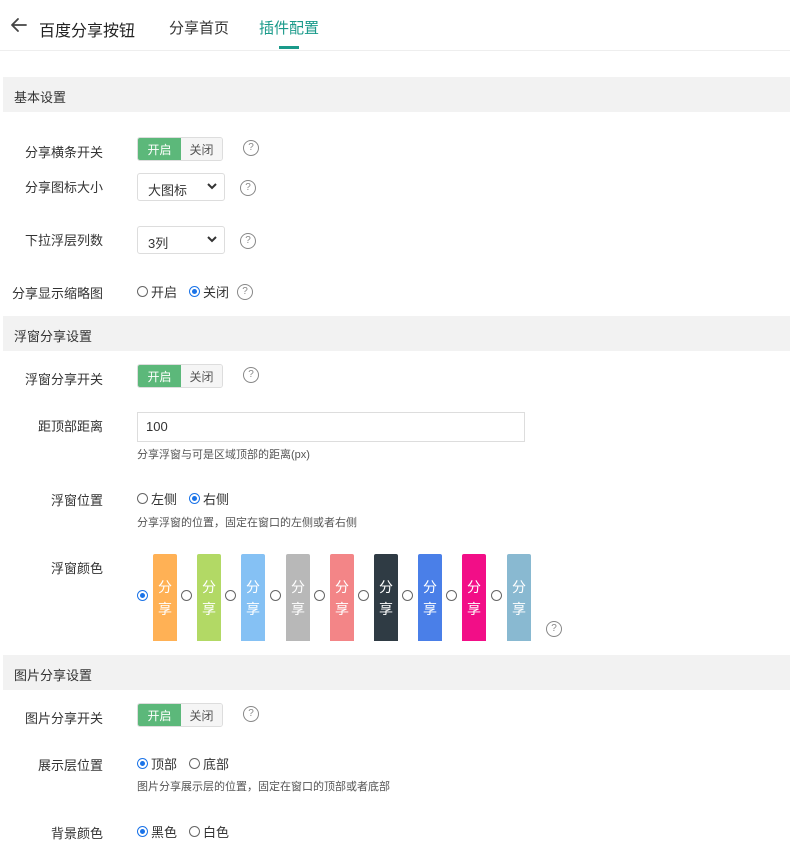  I want to click on float-color-label: 浮窗颜色, so click(76, 568).